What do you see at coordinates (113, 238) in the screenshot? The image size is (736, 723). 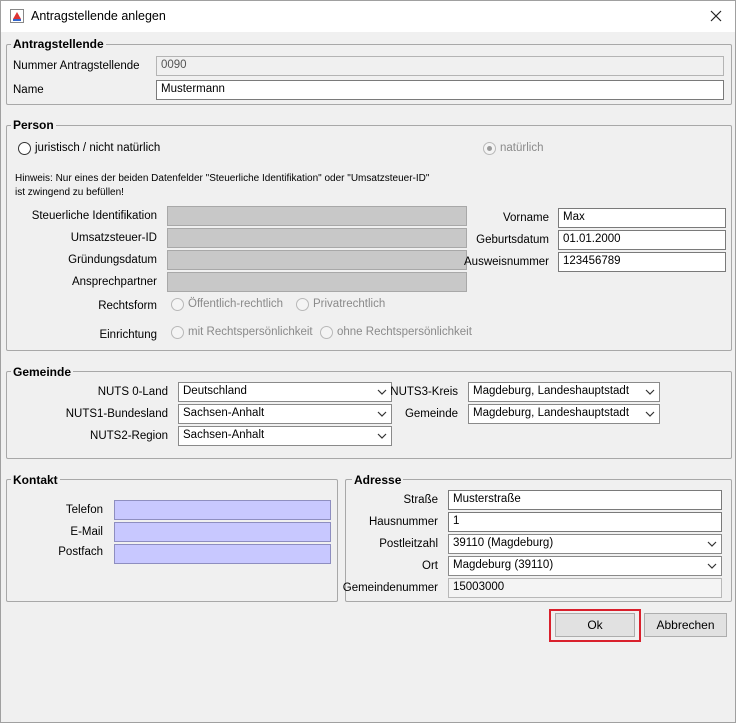 I see `ust-label: Umsatzsteuer-ID` at bounding box center [113, 238].